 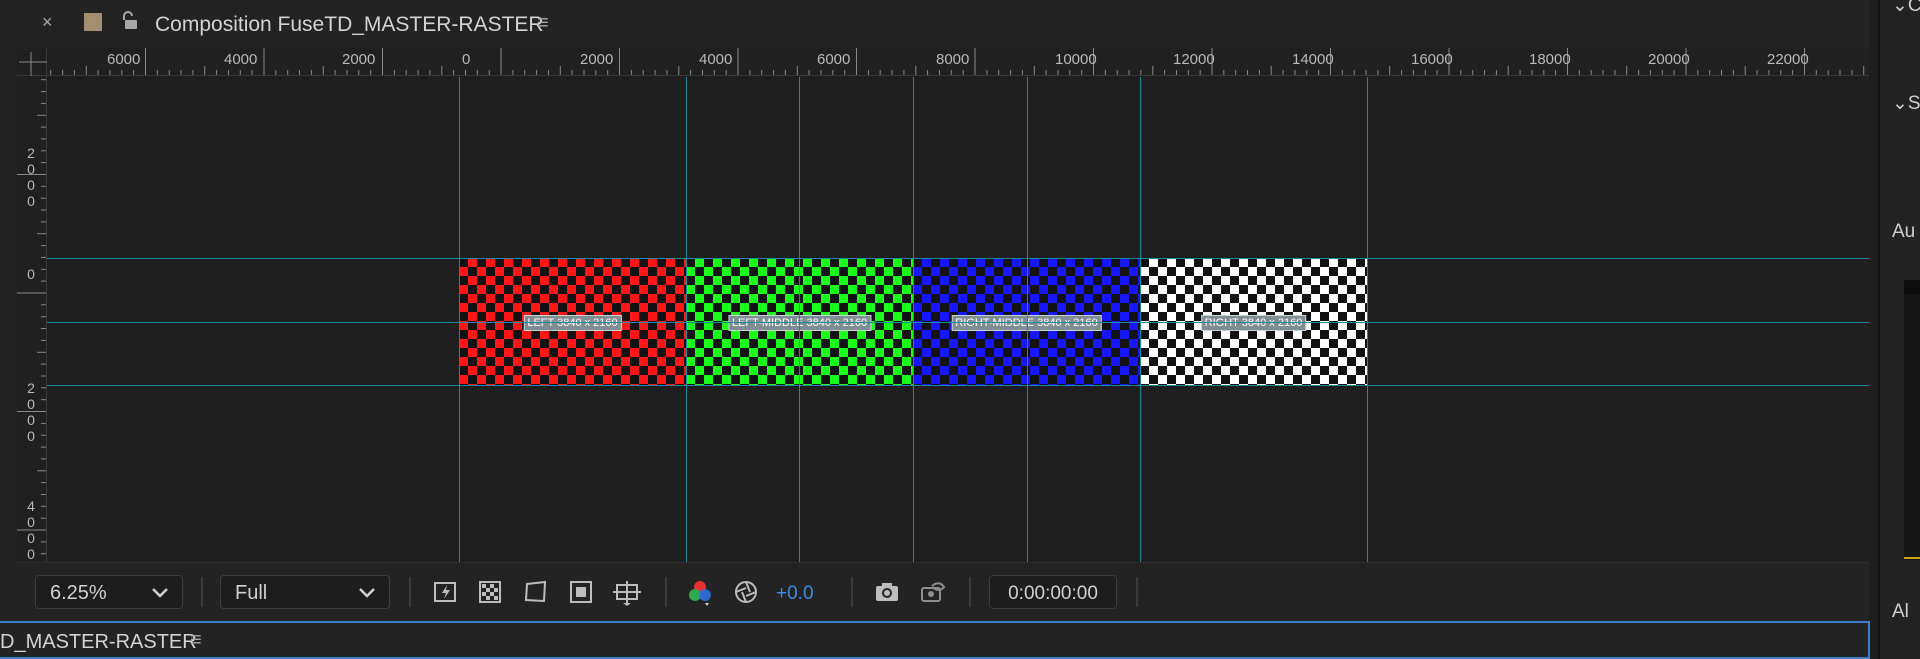 What do you see at coordinates (795, 594) in the screenshot?
I see `exposure-value: +0.0` at bounding box center [795, 594].